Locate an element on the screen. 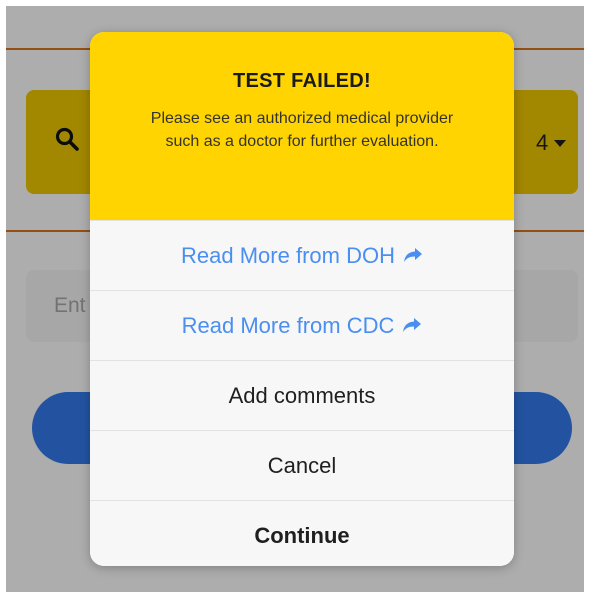 This screenshot has height=592, width=590. cancel-label: Cancel is located at coordinates (302, 465).